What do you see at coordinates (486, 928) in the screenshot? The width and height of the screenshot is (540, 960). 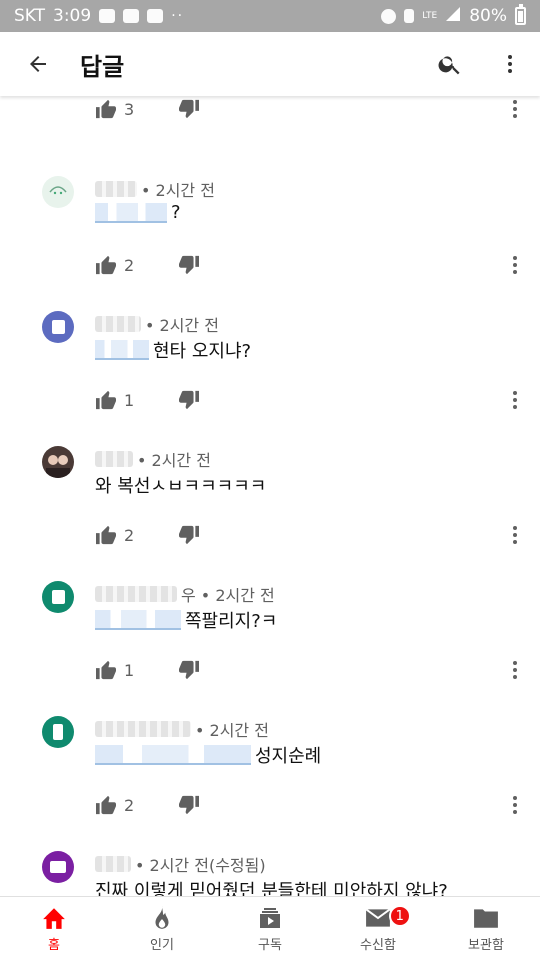 I see `tab-library: 보관함` at bounding box center [486, 928].